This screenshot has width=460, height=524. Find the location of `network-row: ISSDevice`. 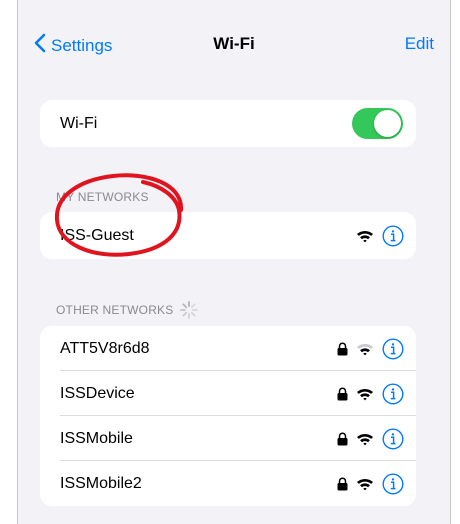

network-row: ISSDevice is located at coordinates (228, 393).